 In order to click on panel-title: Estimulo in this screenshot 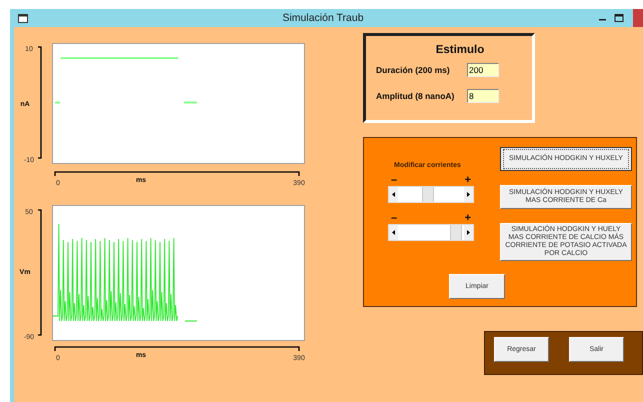, I will do `click(460, 50)`.